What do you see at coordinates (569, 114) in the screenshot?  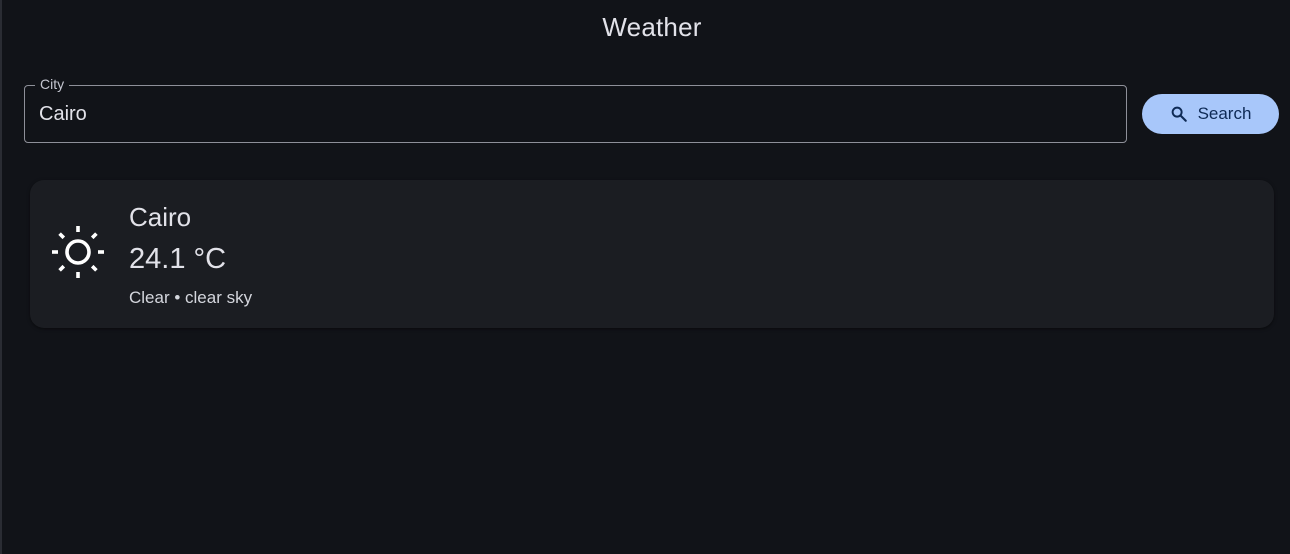 I see `city-input` at bounding box center [569, 114].